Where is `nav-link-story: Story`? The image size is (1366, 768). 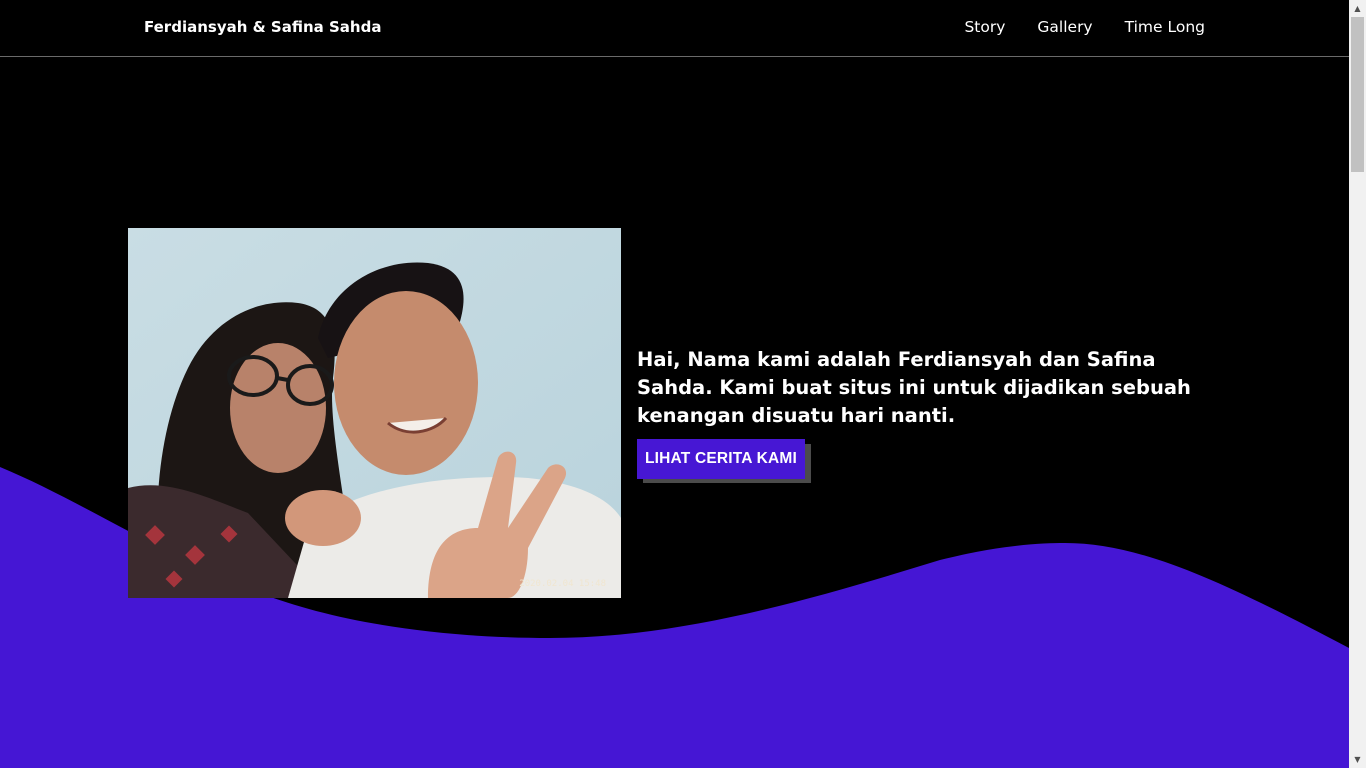 nav-link-story: Story is located at coordinates (984, 27).